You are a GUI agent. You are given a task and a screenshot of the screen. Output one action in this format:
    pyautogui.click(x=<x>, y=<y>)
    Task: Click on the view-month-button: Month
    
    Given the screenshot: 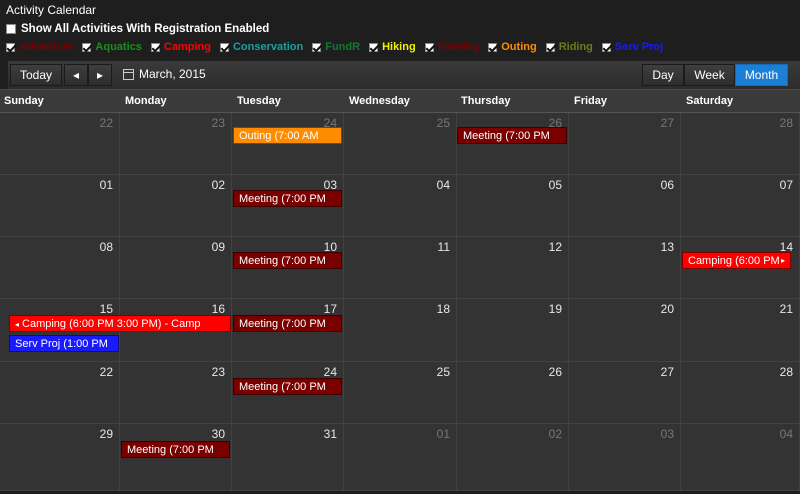 What is the action you would take?
    pyautogui.click(x=761, y=75)
    